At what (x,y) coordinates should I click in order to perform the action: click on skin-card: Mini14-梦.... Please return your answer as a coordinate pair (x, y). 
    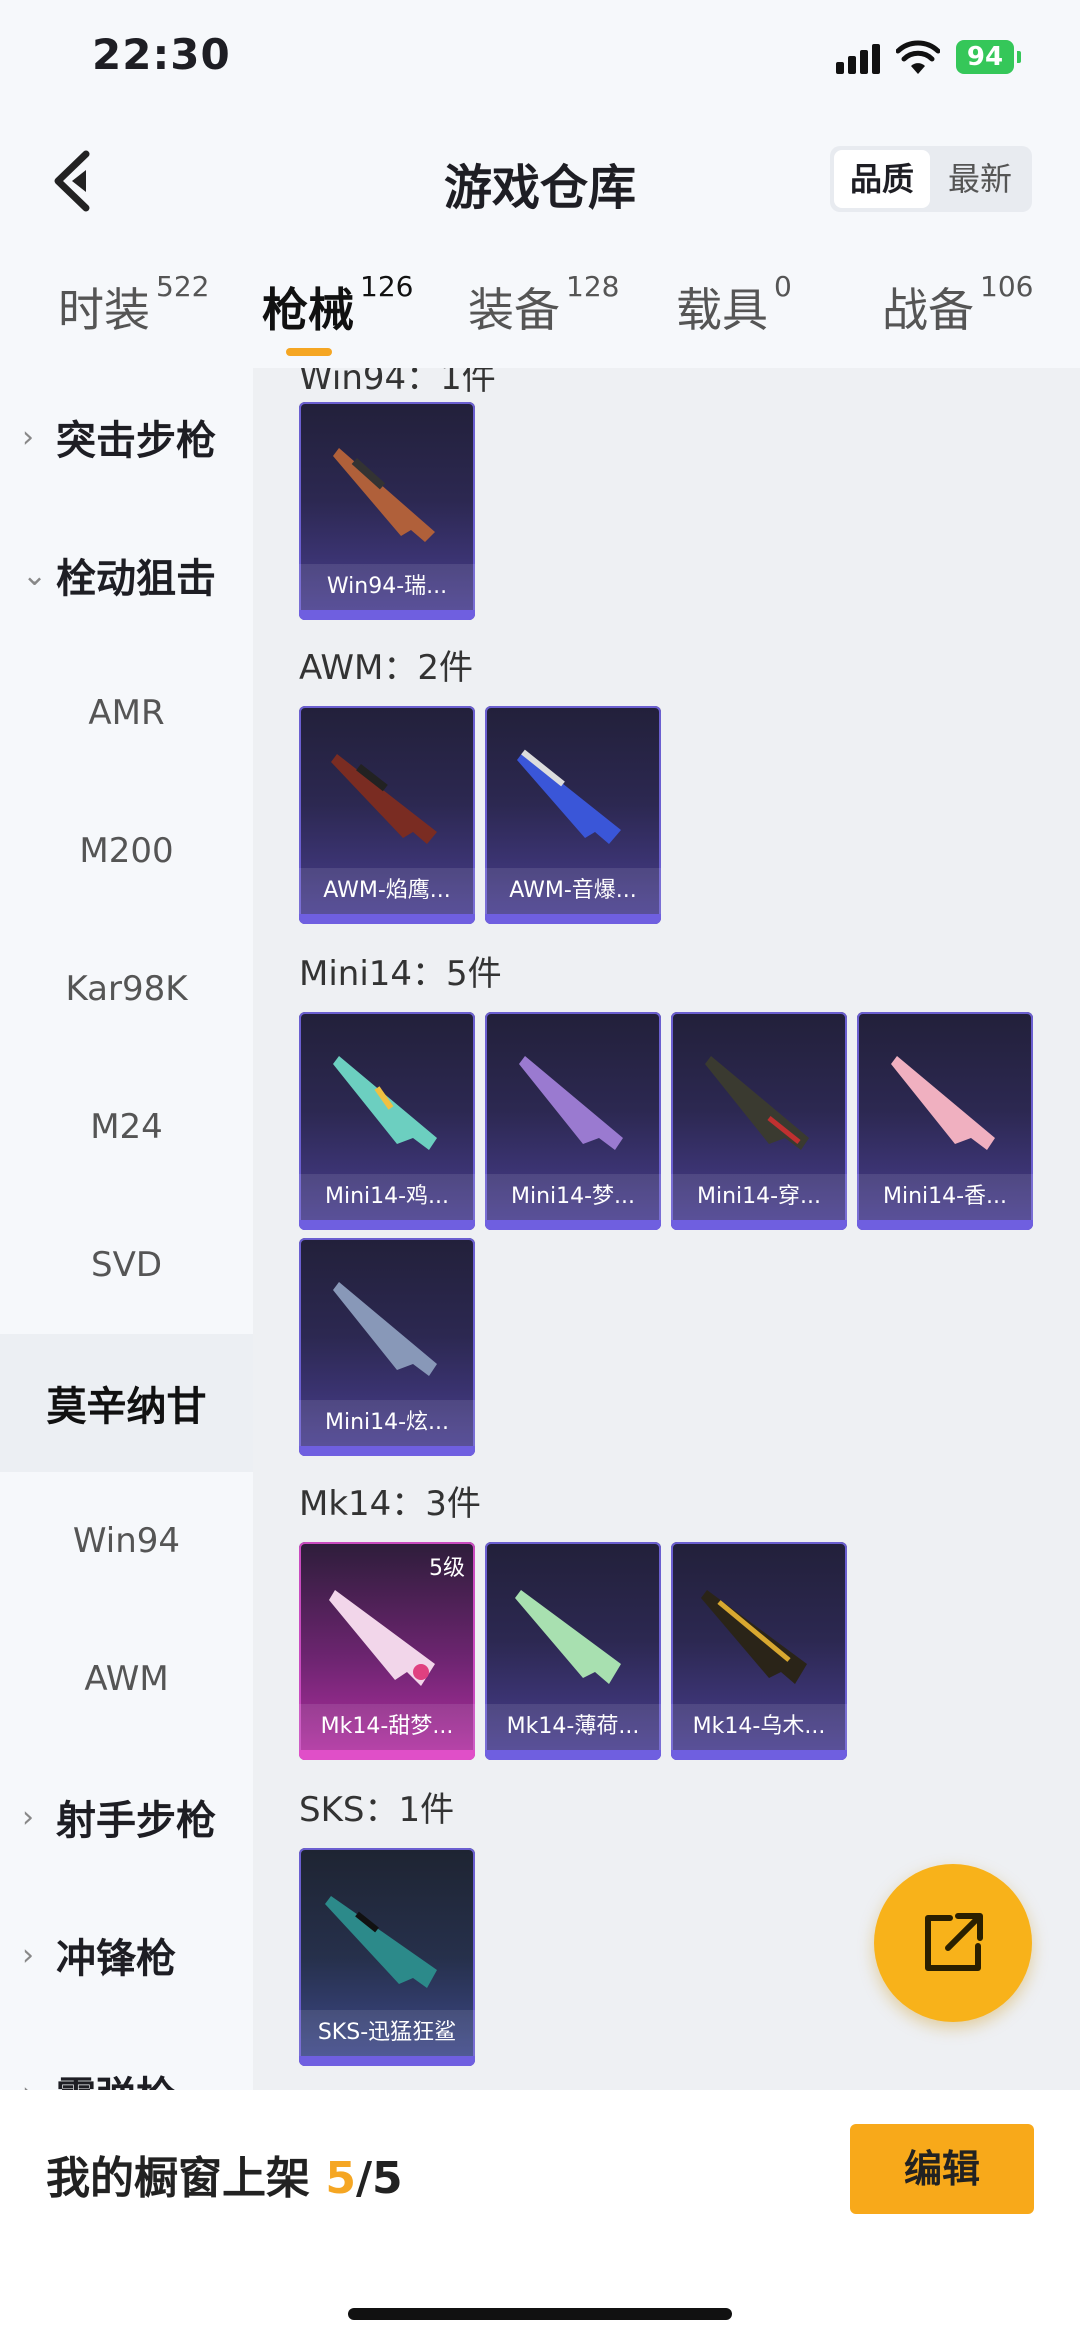
    Looking at the image, I should click on (573, 1121).